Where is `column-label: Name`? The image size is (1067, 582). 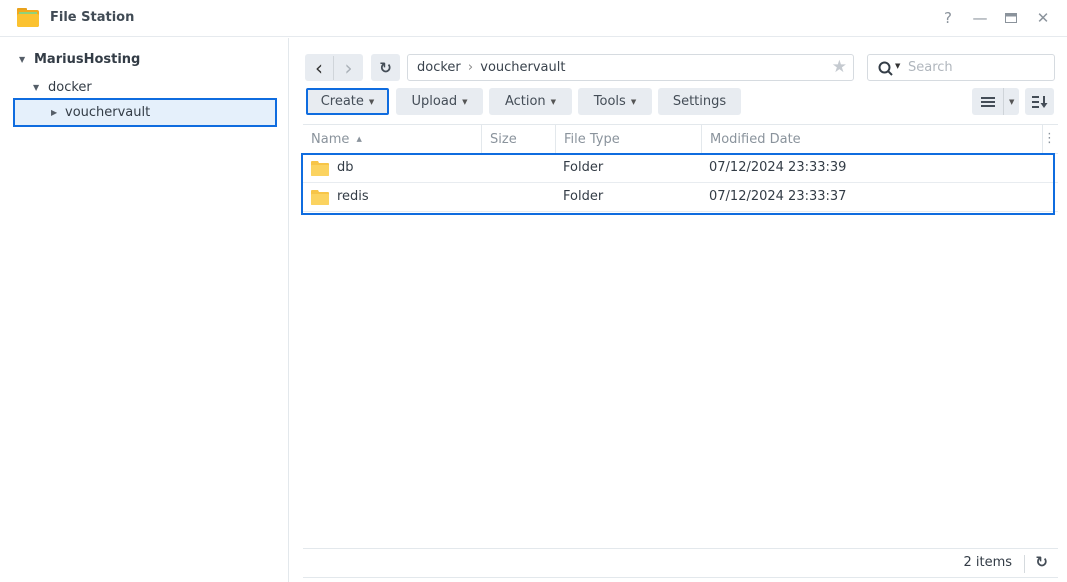 column-label: Name is located at coordinates (330, 139).